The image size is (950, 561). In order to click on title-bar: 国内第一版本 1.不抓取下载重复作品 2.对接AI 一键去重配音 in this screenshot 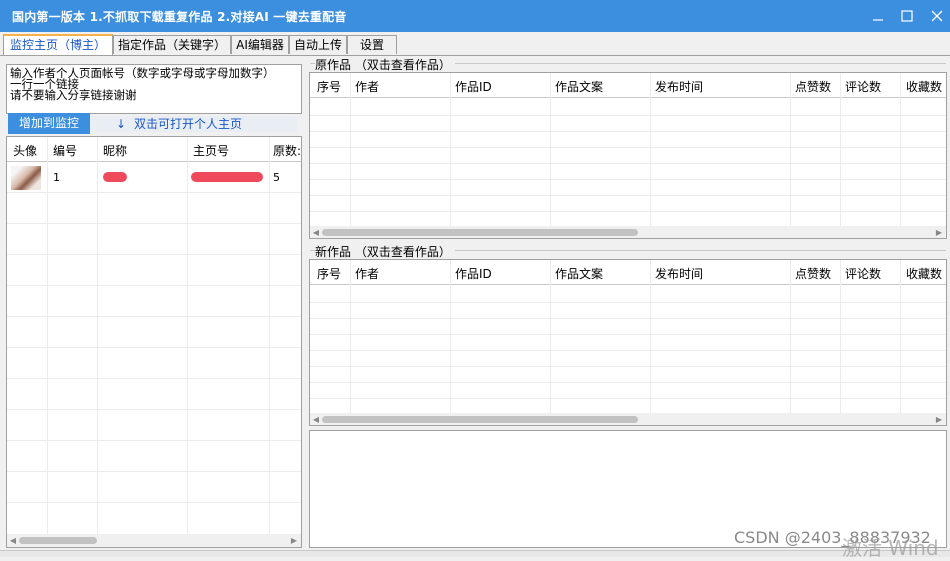, I will do `click(475, 16)`.